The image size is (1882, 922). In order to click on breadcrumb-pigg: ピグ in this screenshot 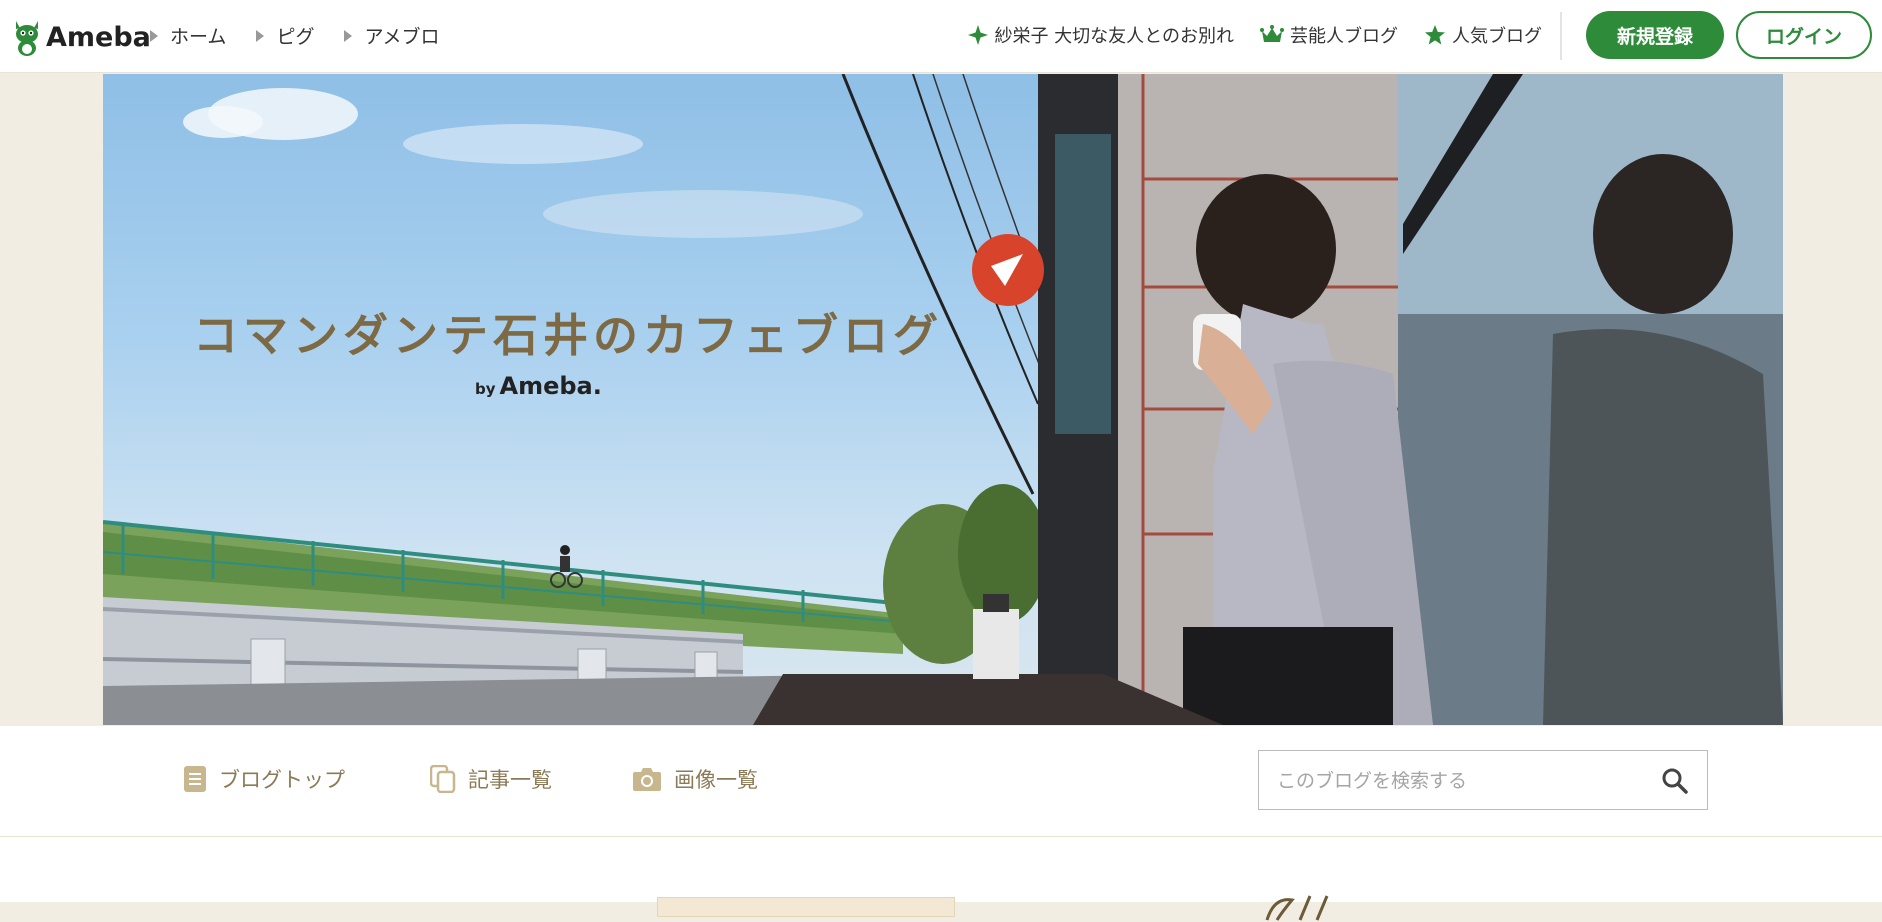, I will do `click(285, 35)`.